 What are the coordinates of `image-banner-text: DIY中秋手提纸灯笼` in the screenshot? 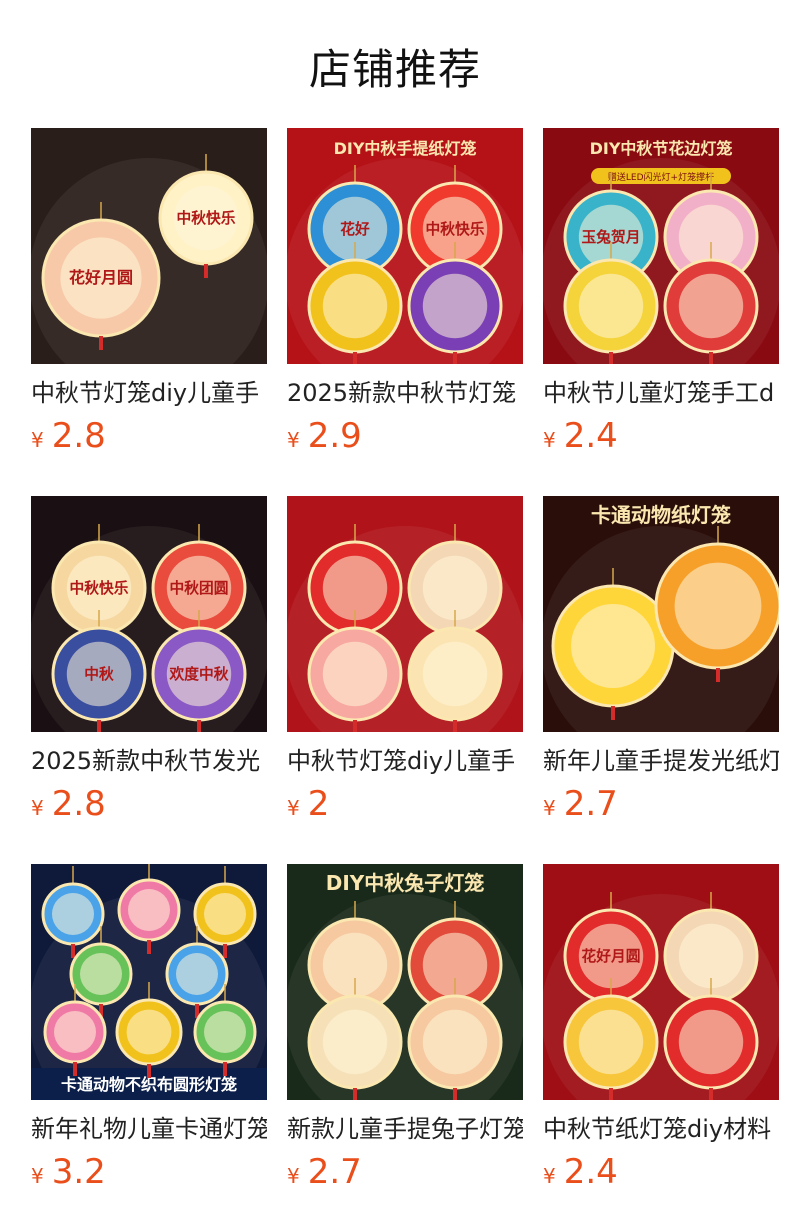 It's located at (405, 148).